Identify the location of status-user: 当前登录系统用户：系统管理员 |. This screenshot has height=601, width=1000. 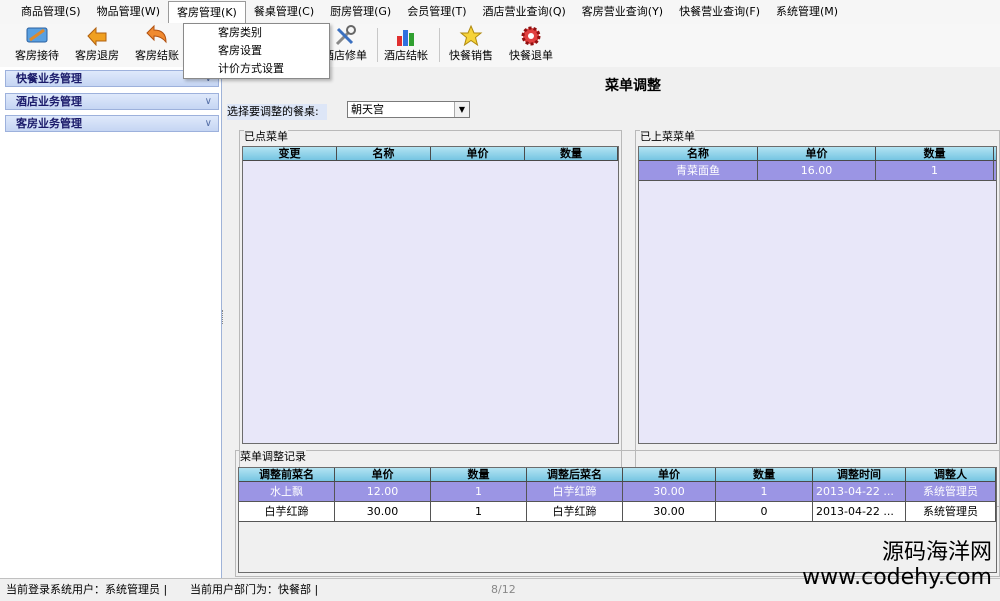
(87, 589).